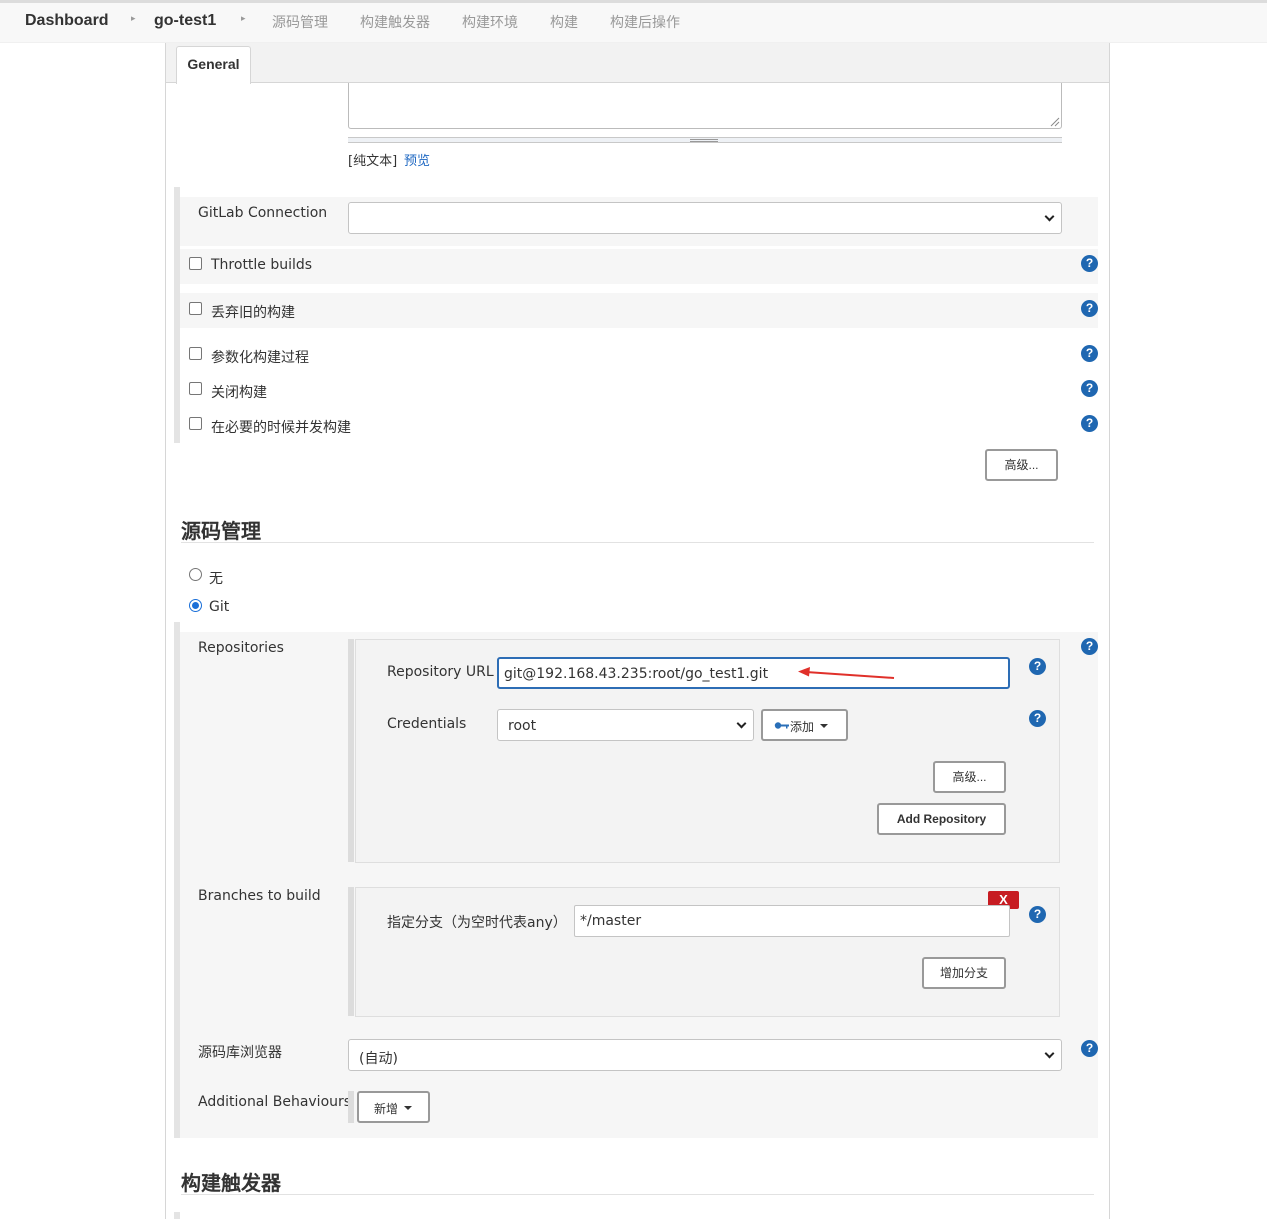 This screenshot has height=1219, width=1267. What do you see at coordinates (195, 605) in the screenshot?
I see `scm-git-radio` at bounding box center [195, 605].